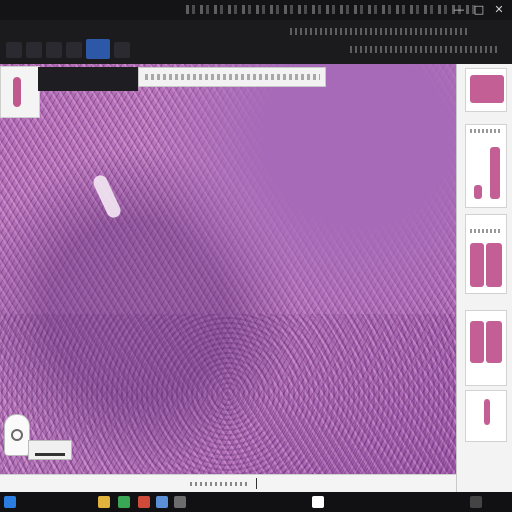 The image size is (512, 512). What do you see at coordinates (162, 502) in the screenshot?
I see `viewer-app-icon` at bounding box center [162, 502].